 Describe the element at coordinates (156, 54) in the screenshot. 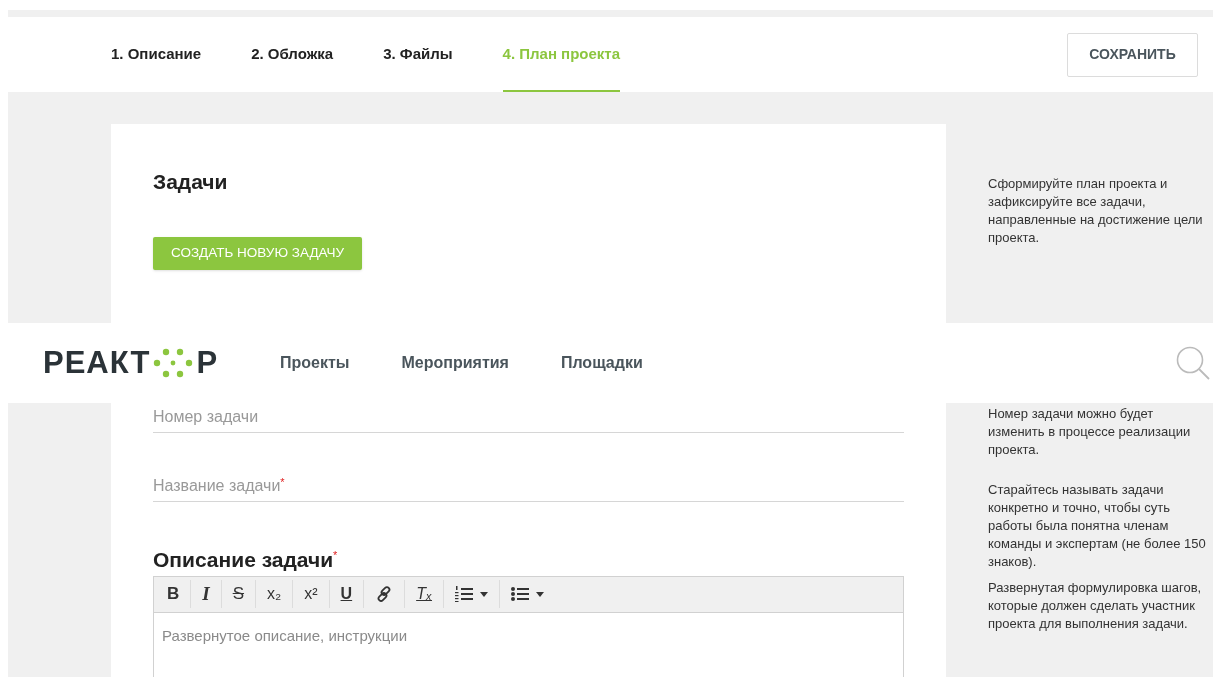

I see `step-tab: 1. Описание` at that location.